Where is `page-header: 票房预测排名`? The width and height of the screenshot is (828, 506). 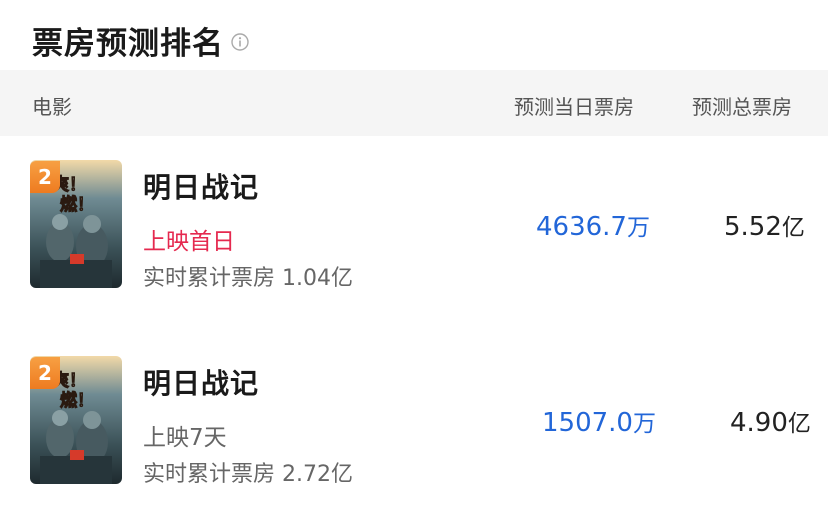 page-header: 票房预测排名 is located at coordinates (140, 40).